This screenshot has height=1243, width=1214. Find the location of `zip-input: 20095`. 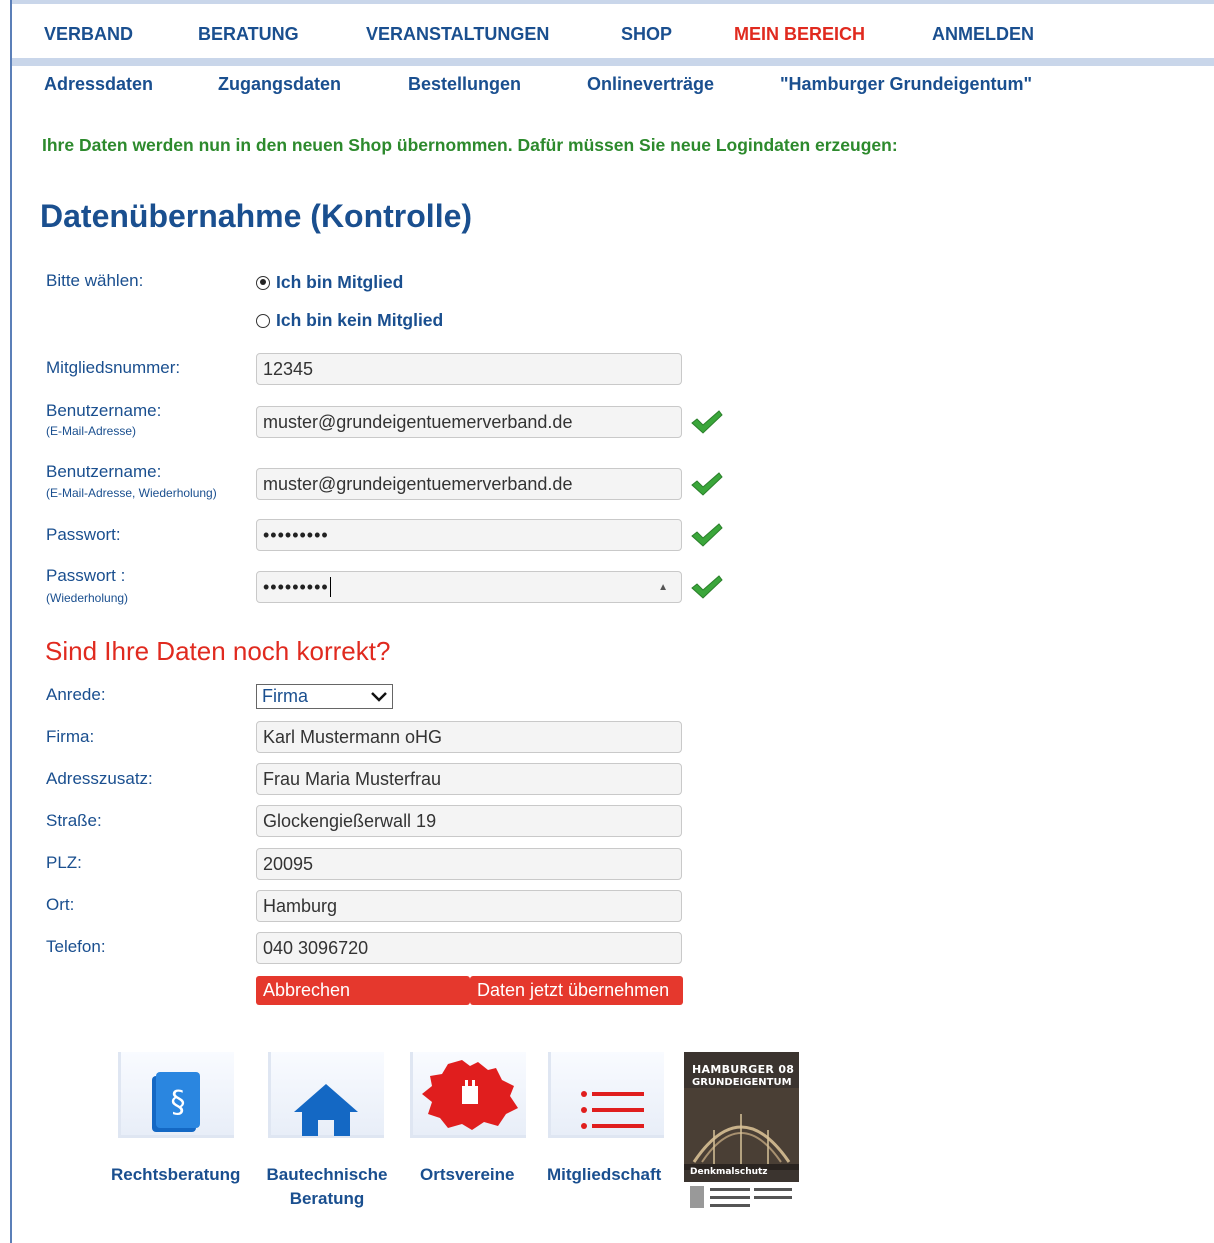

zip-input: 20095 is located at coordinates (469, 864).